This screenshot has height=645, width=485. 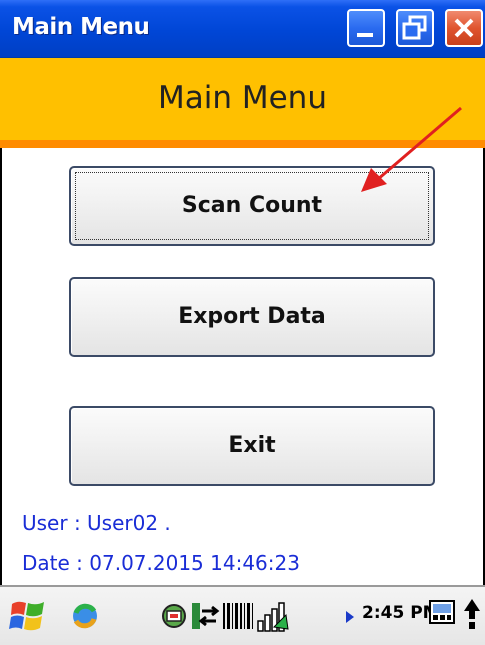 I want to click on taskbar: 2:45 PM, so click(x=242, y=615).